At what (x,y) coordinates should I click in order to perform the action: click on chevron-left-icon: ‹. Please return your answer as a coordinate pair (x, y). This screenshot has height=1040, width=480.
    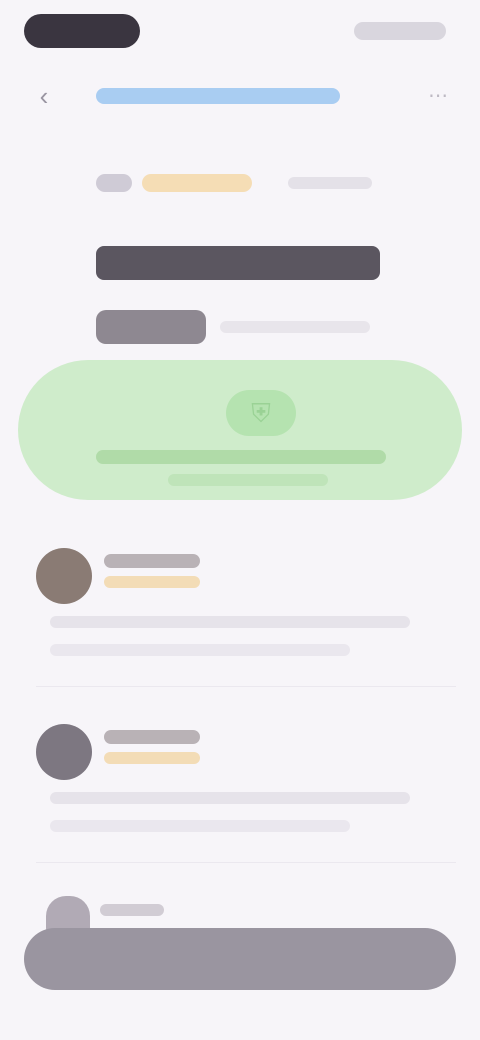
    Looking at the image, I should click on (44, 96).